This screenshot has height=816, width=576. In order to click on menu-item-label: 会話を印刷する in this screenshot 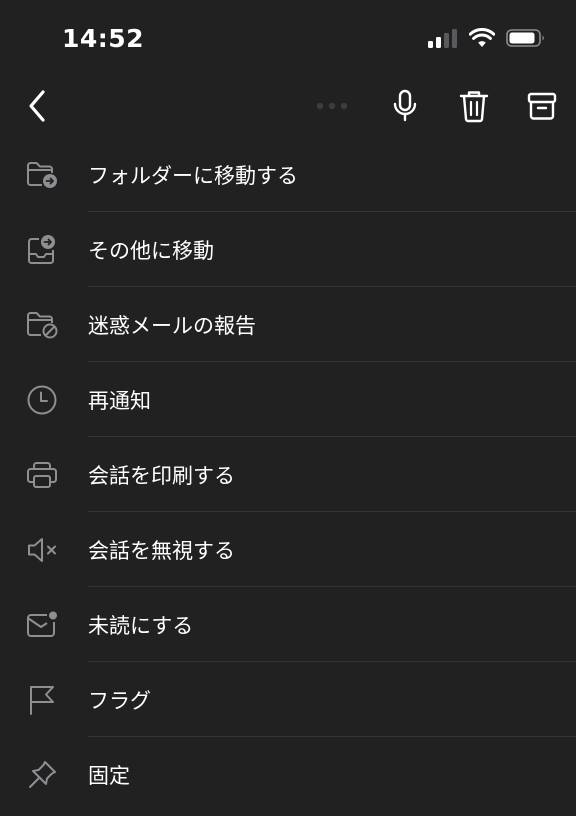, I will do `click(161, 475)`.